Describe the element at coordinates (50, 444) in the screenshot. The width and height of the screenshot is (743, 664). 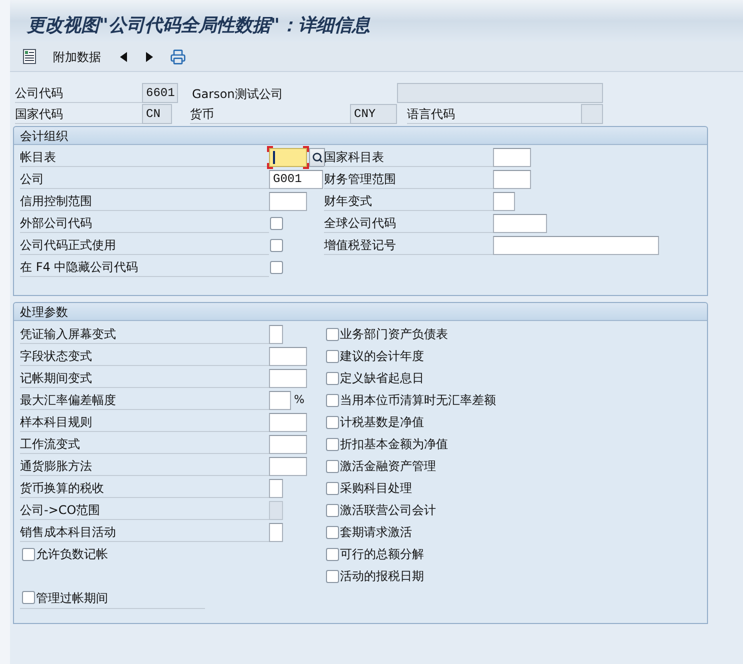
I see `field-label: 工作流变式` at that location.